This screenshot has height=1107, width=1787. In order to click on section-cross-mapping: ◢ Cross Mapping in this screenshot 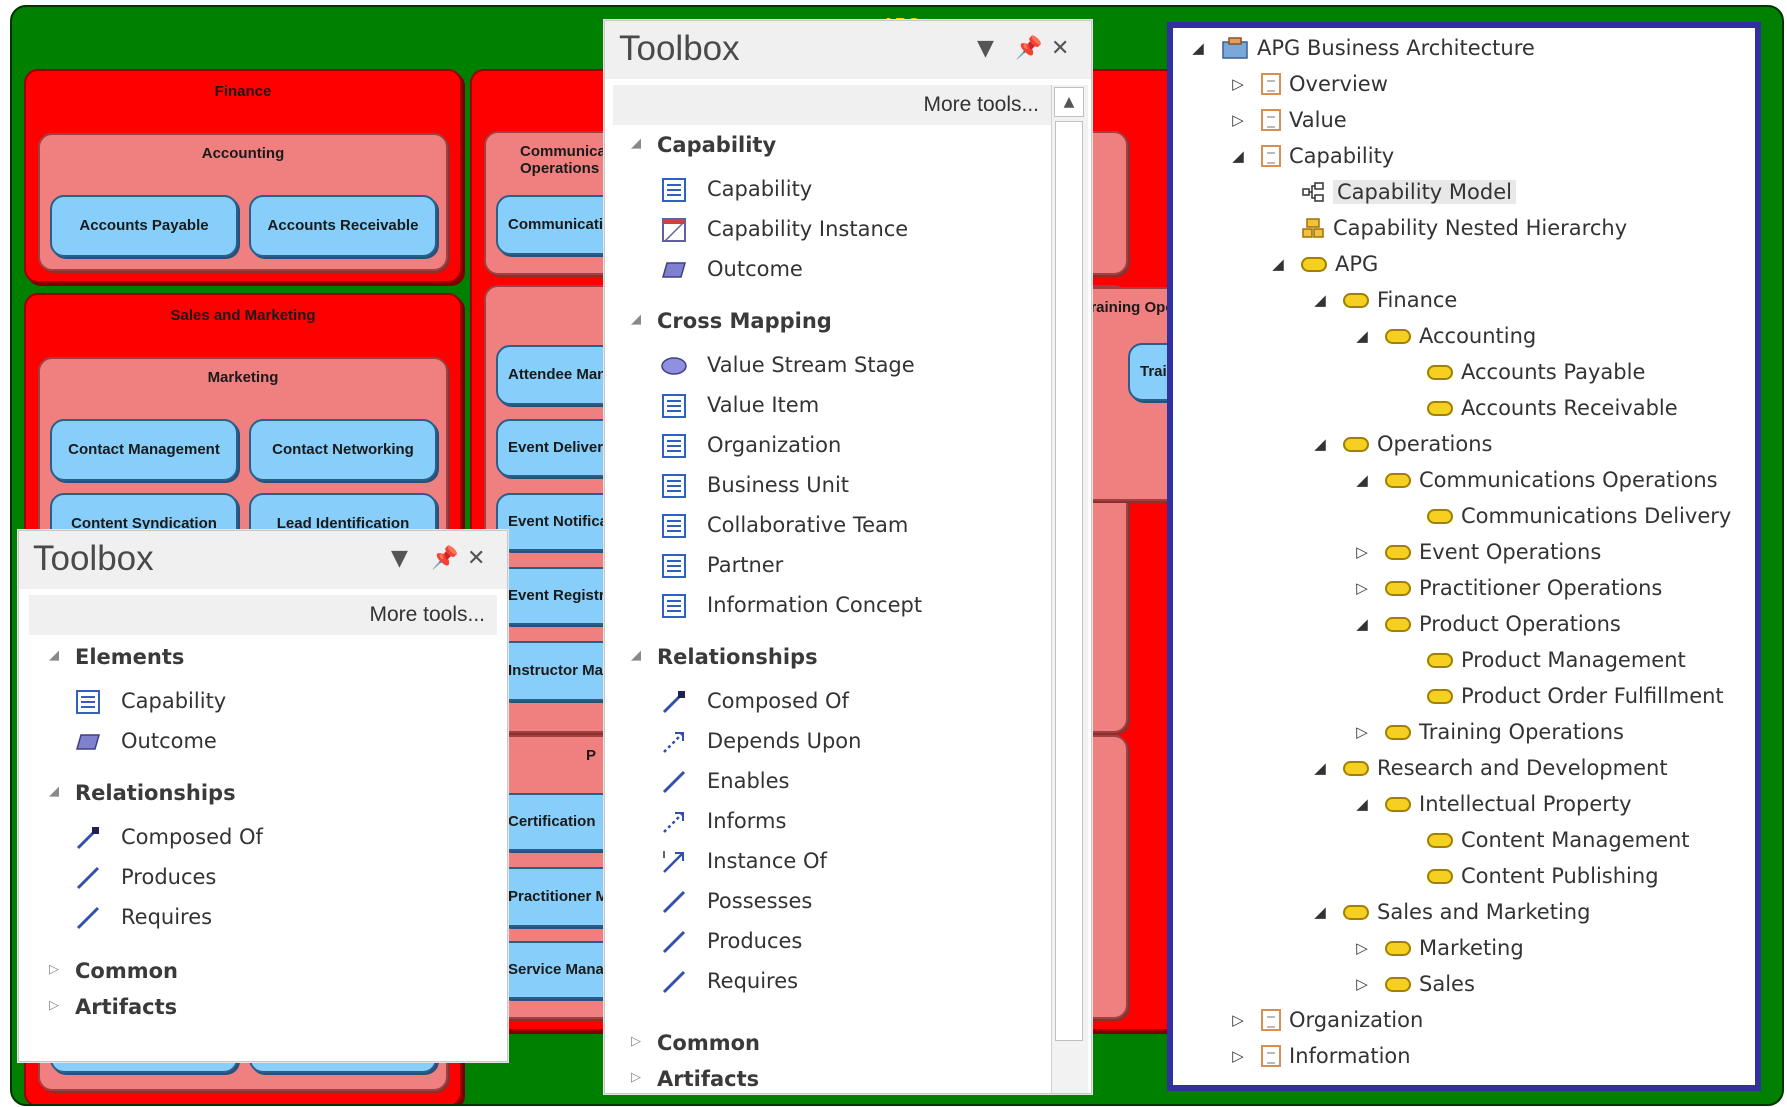, I will do `click(731, 321)`.